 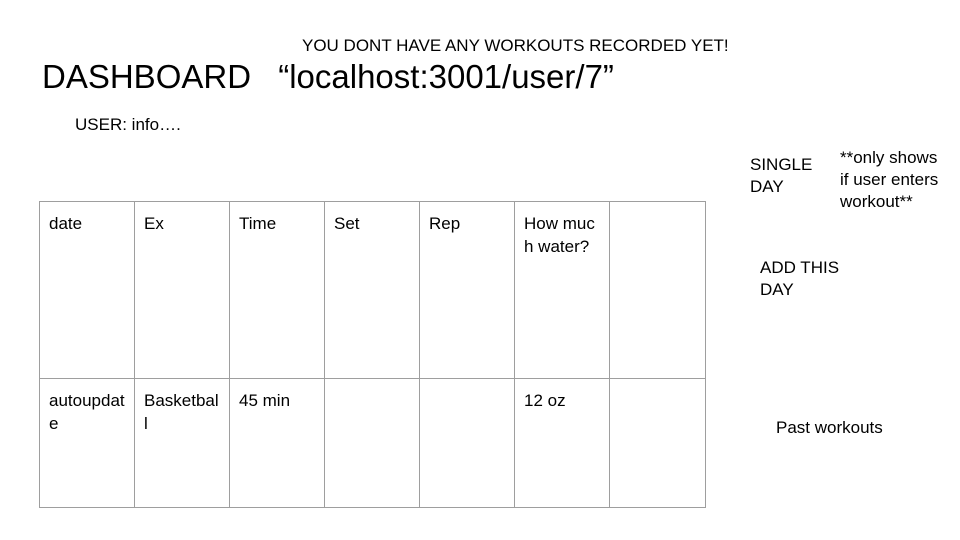 I want to click on no-workouts-banner: YOU DONT HAVE ANY WORKOUTS RECORDED YET!, so click(x=515, y=45).